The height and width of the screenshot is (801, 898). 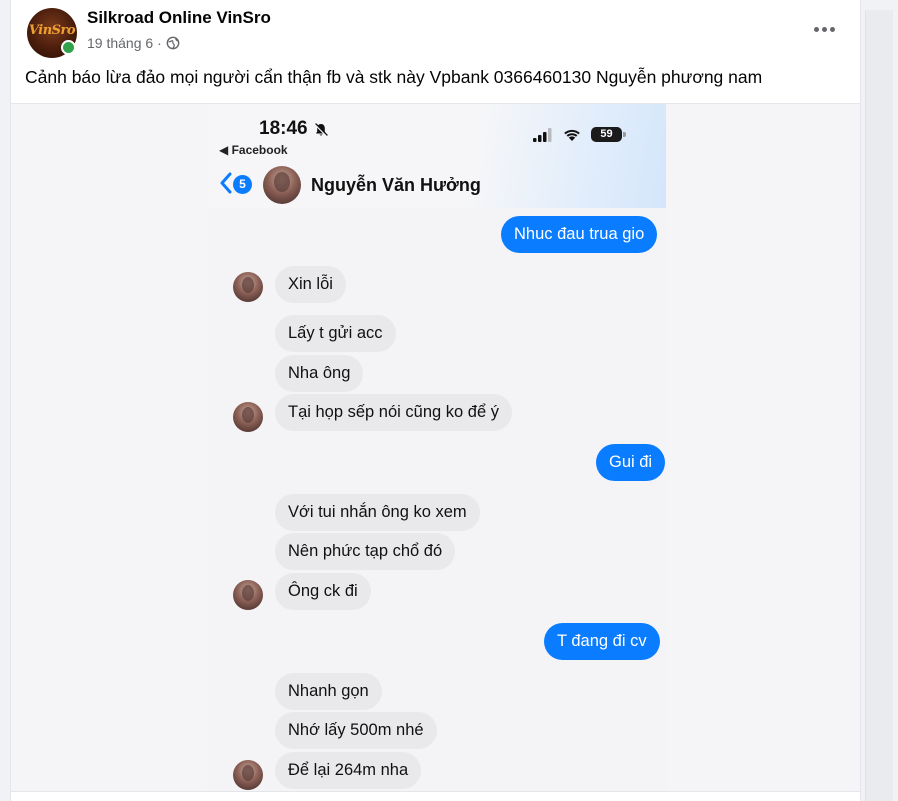 What do you see at coordinates (120, 43) in the screenshot?
I see `post-timestamp: 19 tháng 6` at bounding box center [120, 43].